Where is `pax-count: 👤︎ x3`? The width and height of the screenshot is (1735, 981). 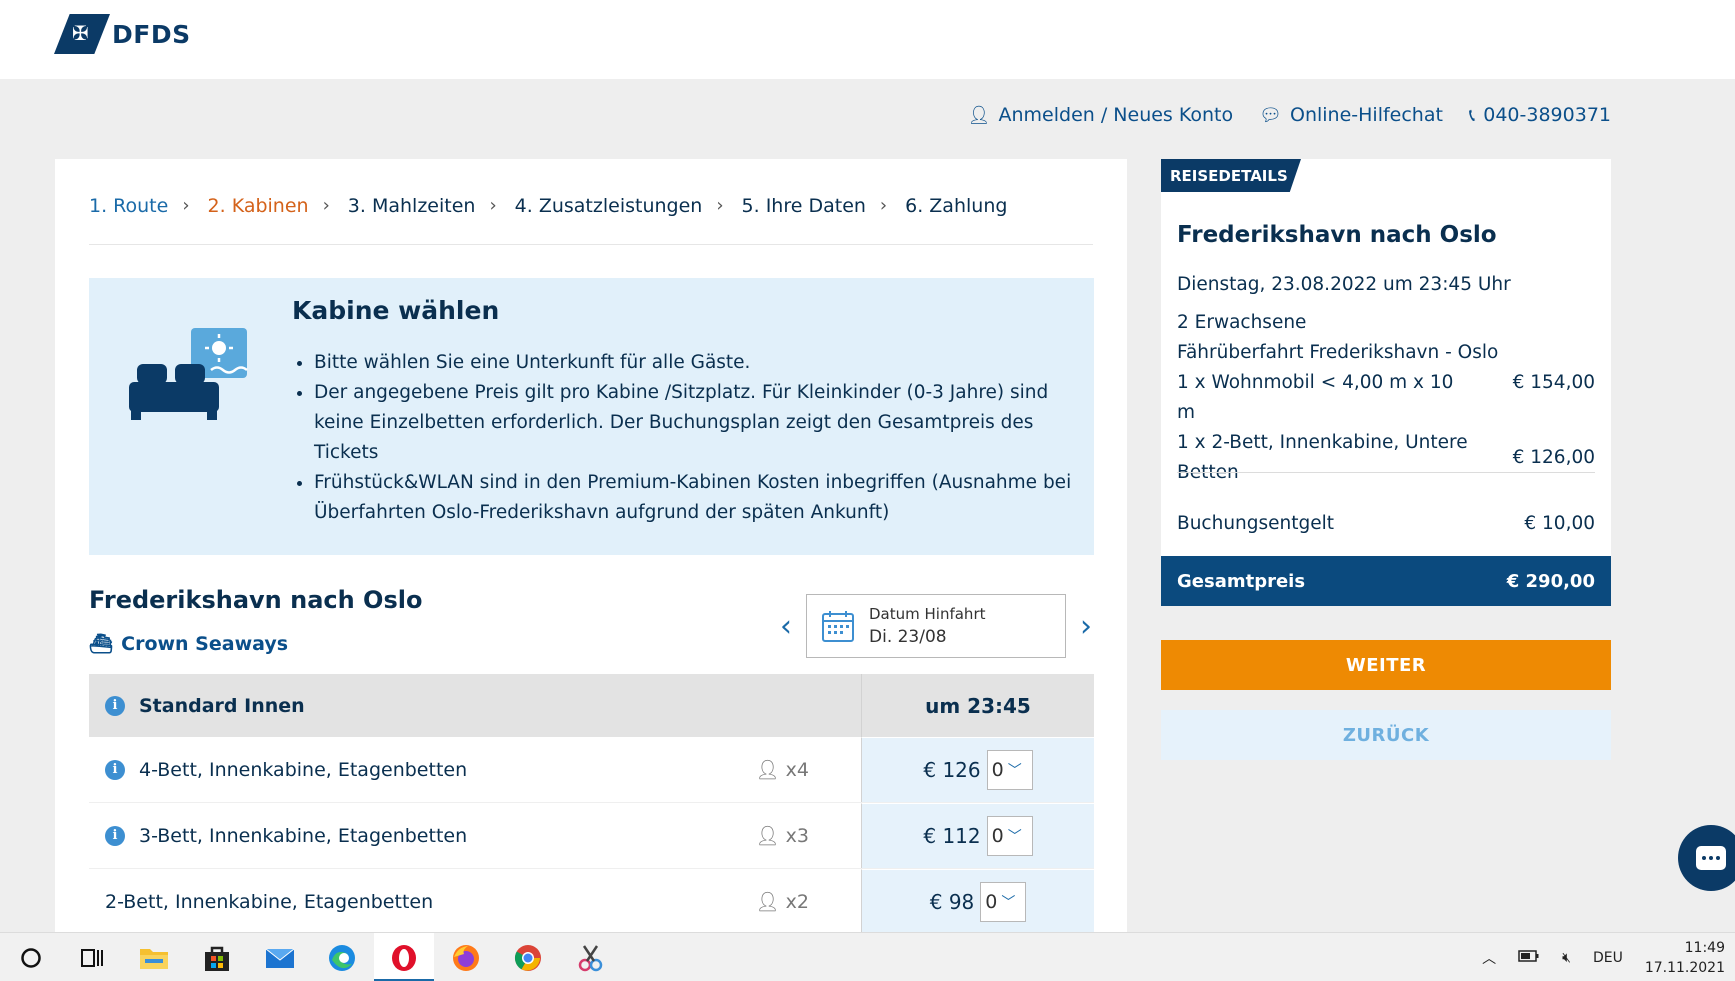 pax-count: 👤︎ x3 is located at coordinates (782, 836).